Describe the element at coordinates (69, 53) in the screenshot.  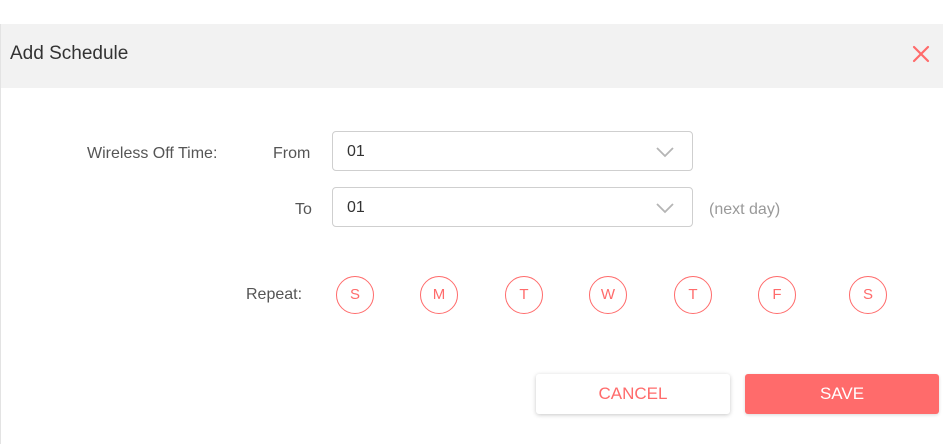
I see `dialog-title: Add Schedule` at that location.